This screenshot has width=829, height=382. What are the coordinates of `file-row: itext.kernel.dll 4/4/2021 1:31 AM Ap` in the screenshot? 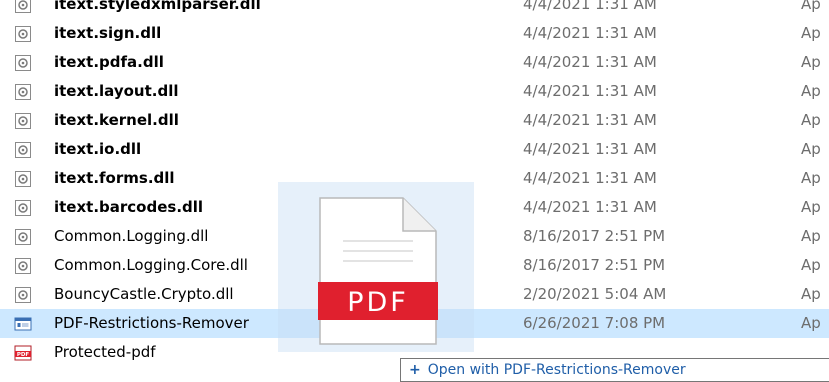 It's located at (414, 120).